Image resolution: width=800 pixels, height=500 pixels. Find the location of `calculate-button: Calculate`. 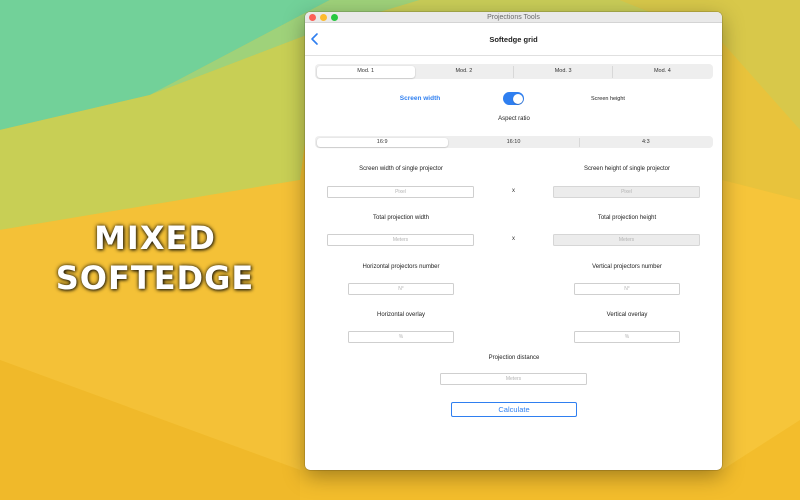

calculate-button: Calculate is located at coordinates (514, 409).